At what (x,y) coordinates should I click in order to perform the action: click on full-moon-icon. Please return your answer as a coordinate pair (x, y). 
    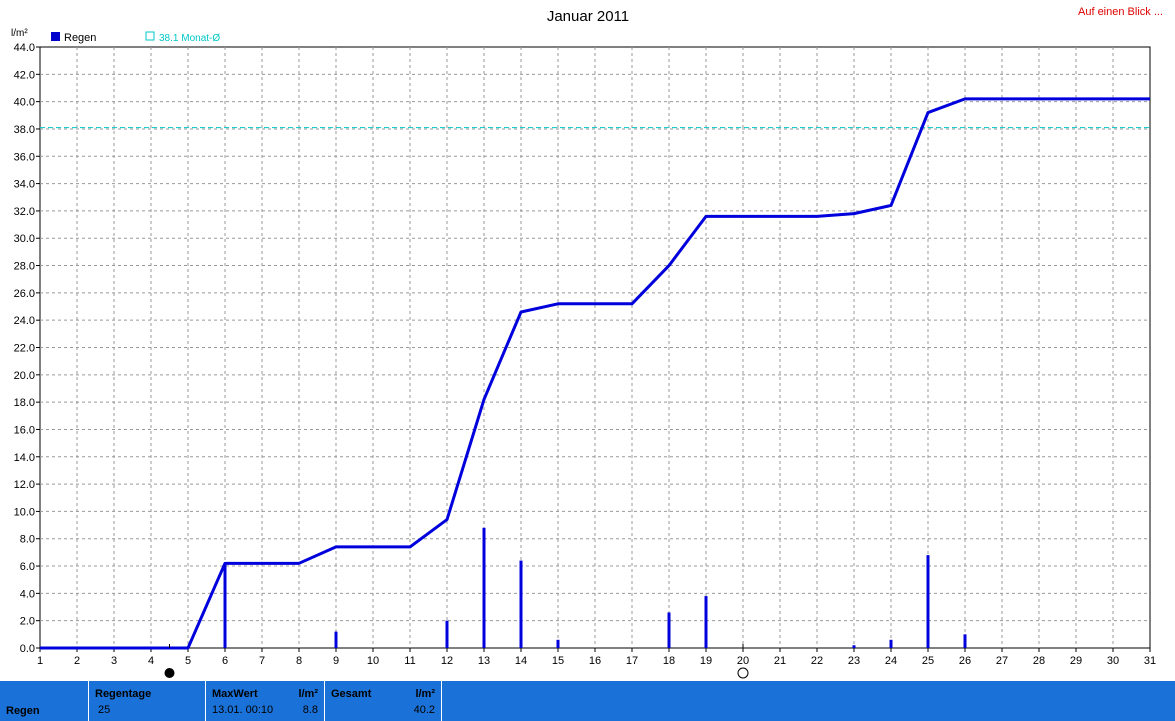
    Looking at the image, I should click on (743, 673).